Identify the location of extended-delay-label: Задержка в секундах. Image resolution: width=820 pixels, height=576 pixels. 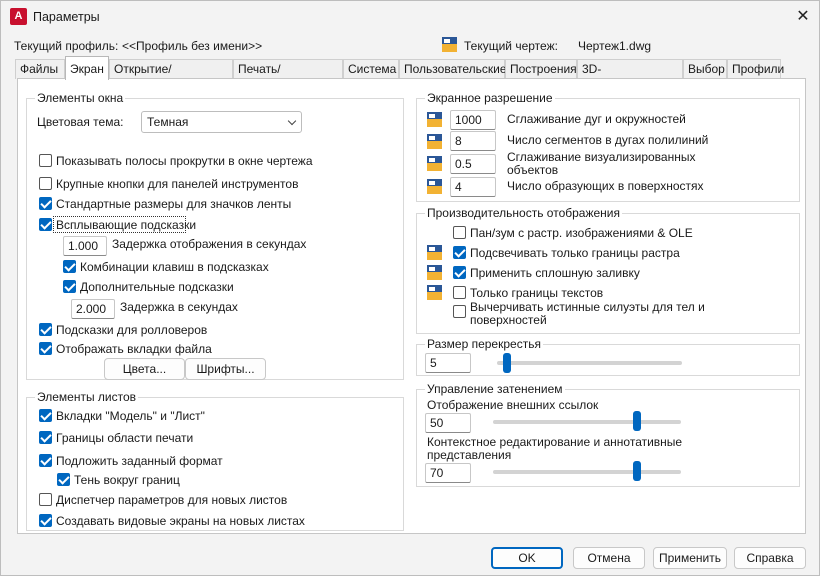
(179, 307).